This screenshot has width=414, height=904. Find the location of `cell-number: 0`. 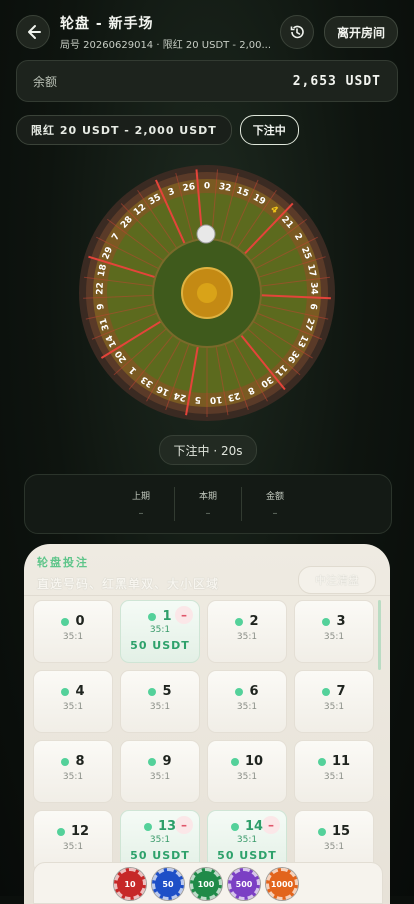

cell-number: 0 is located at coordinates (80, 621).